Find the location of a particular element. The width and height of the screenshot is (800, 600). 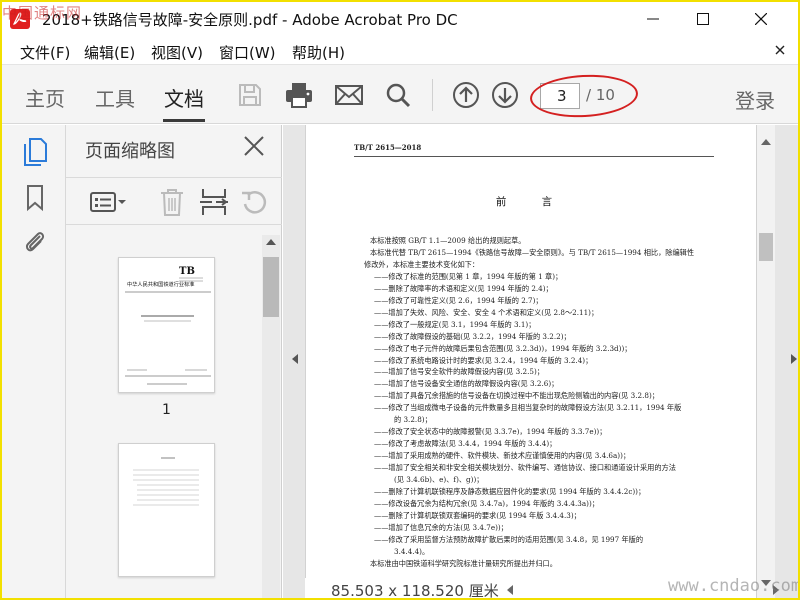

minimize-button is located at coordinates (653, 19).